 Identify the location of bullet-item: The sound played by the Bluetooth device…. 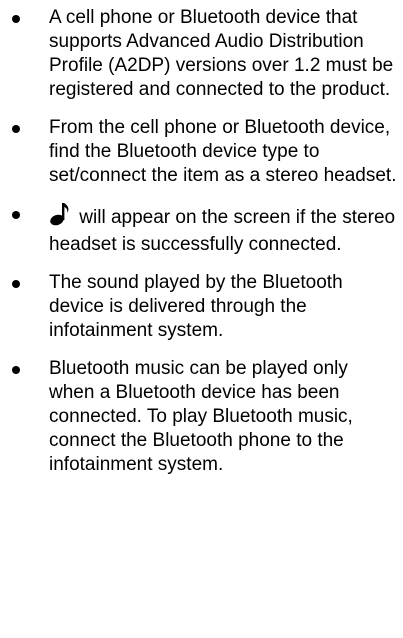
(201, 307).